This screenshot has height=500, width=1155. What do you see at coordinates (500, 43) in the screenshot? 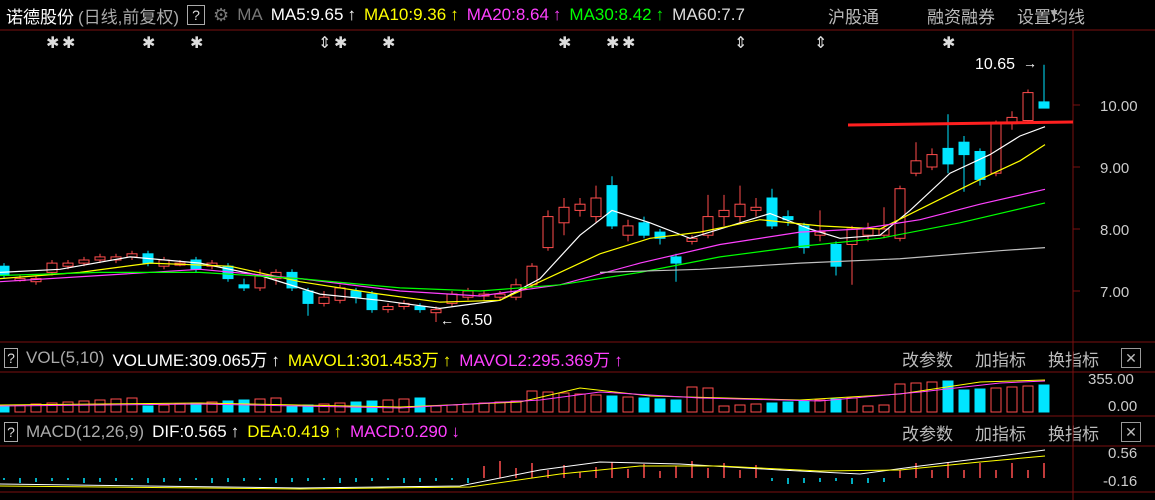
I see `event-markers: ✱ ✱ ✱ ✱ ⇕ ✱ ✱ ✱ ✱ ✱ ⇕ ⇕ ✱` at bounding box center [500, 43].